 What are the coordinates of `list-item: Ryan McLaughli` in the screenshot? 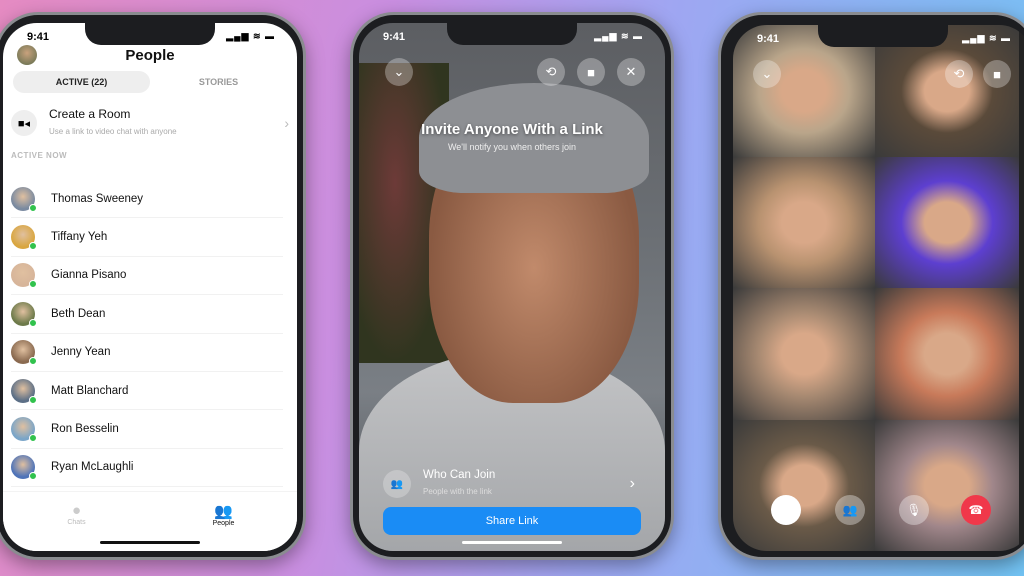 It's located at (147, 468).